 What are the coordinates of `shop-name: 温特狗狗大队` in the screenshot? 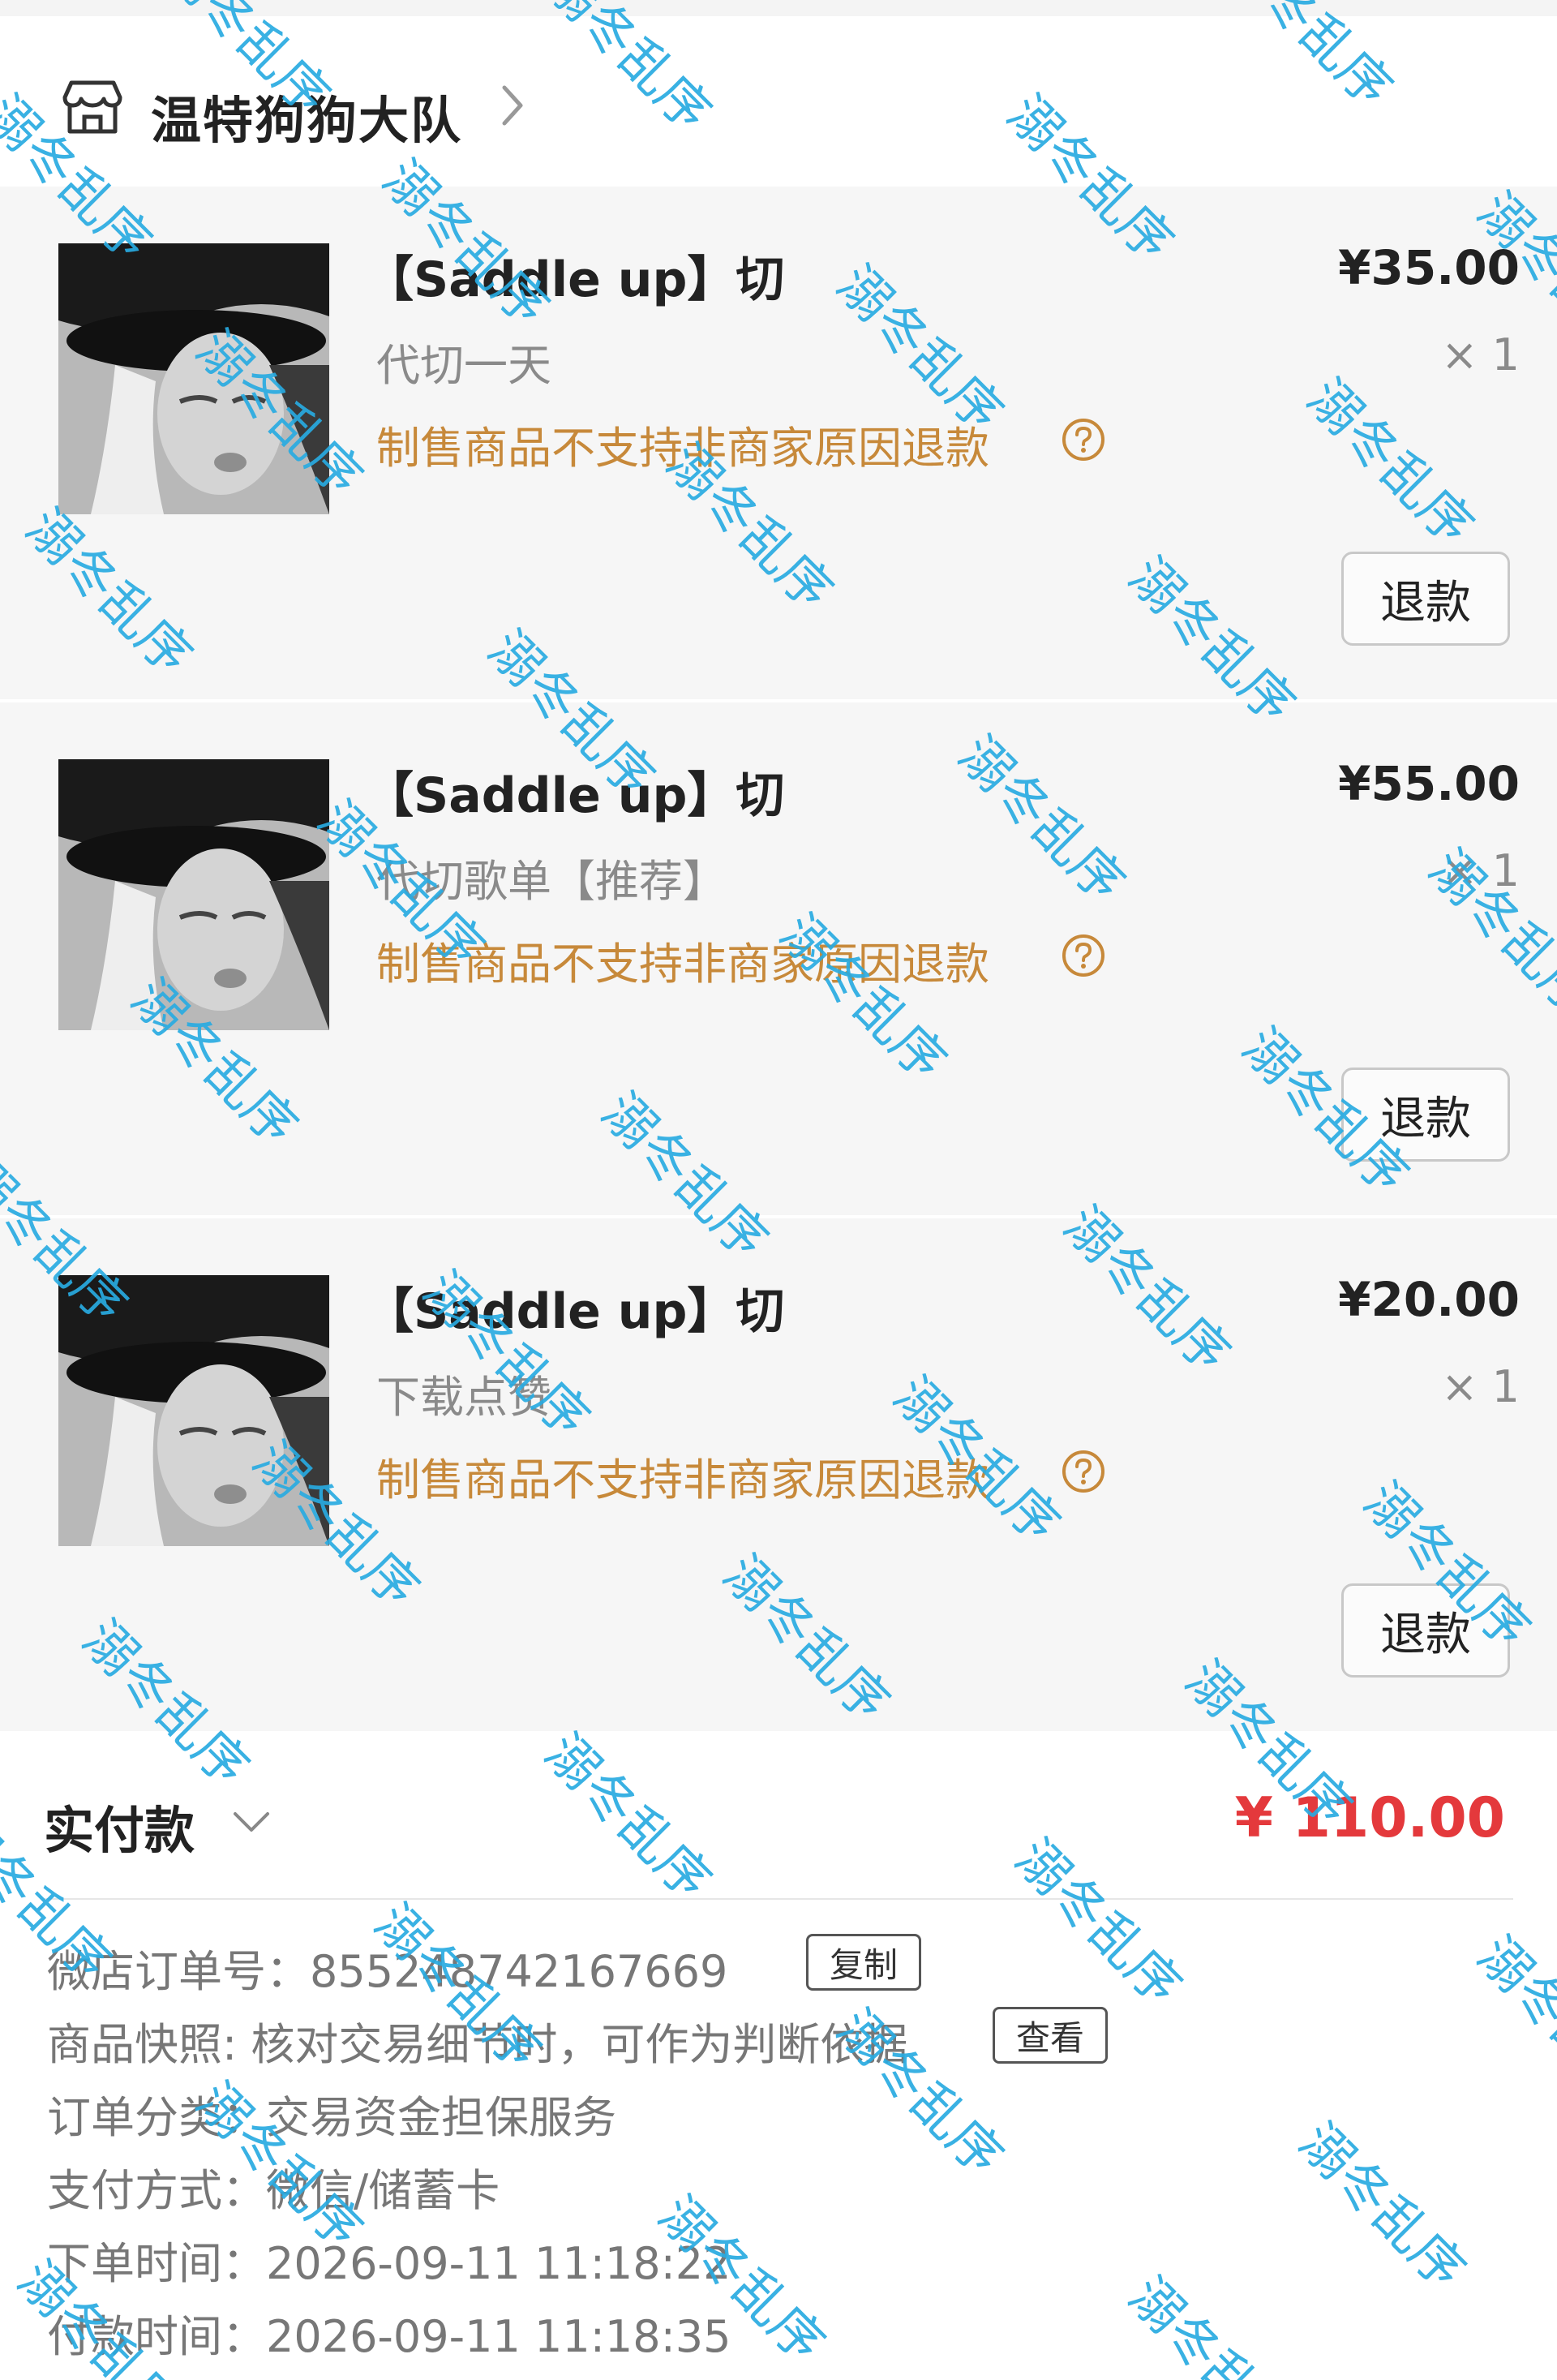 It's located at (306, 116).